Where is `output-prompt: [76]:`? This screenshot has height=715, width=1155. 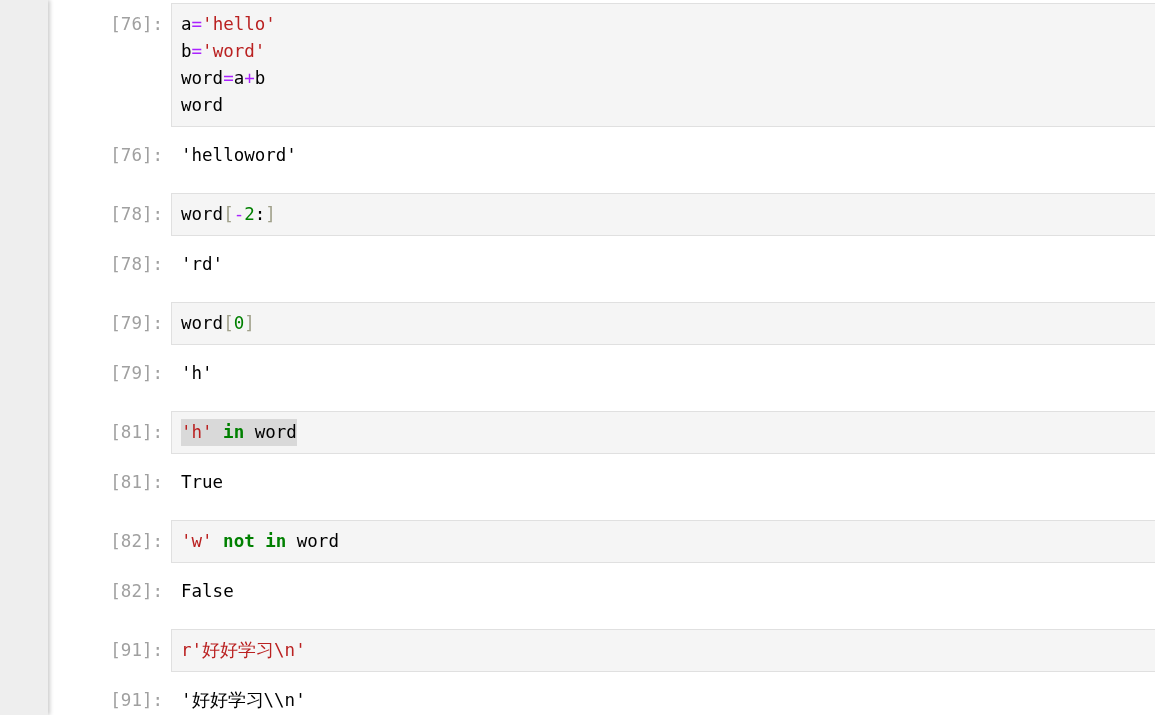
output-prompt: [76]: is located at coordinates (136, 155).